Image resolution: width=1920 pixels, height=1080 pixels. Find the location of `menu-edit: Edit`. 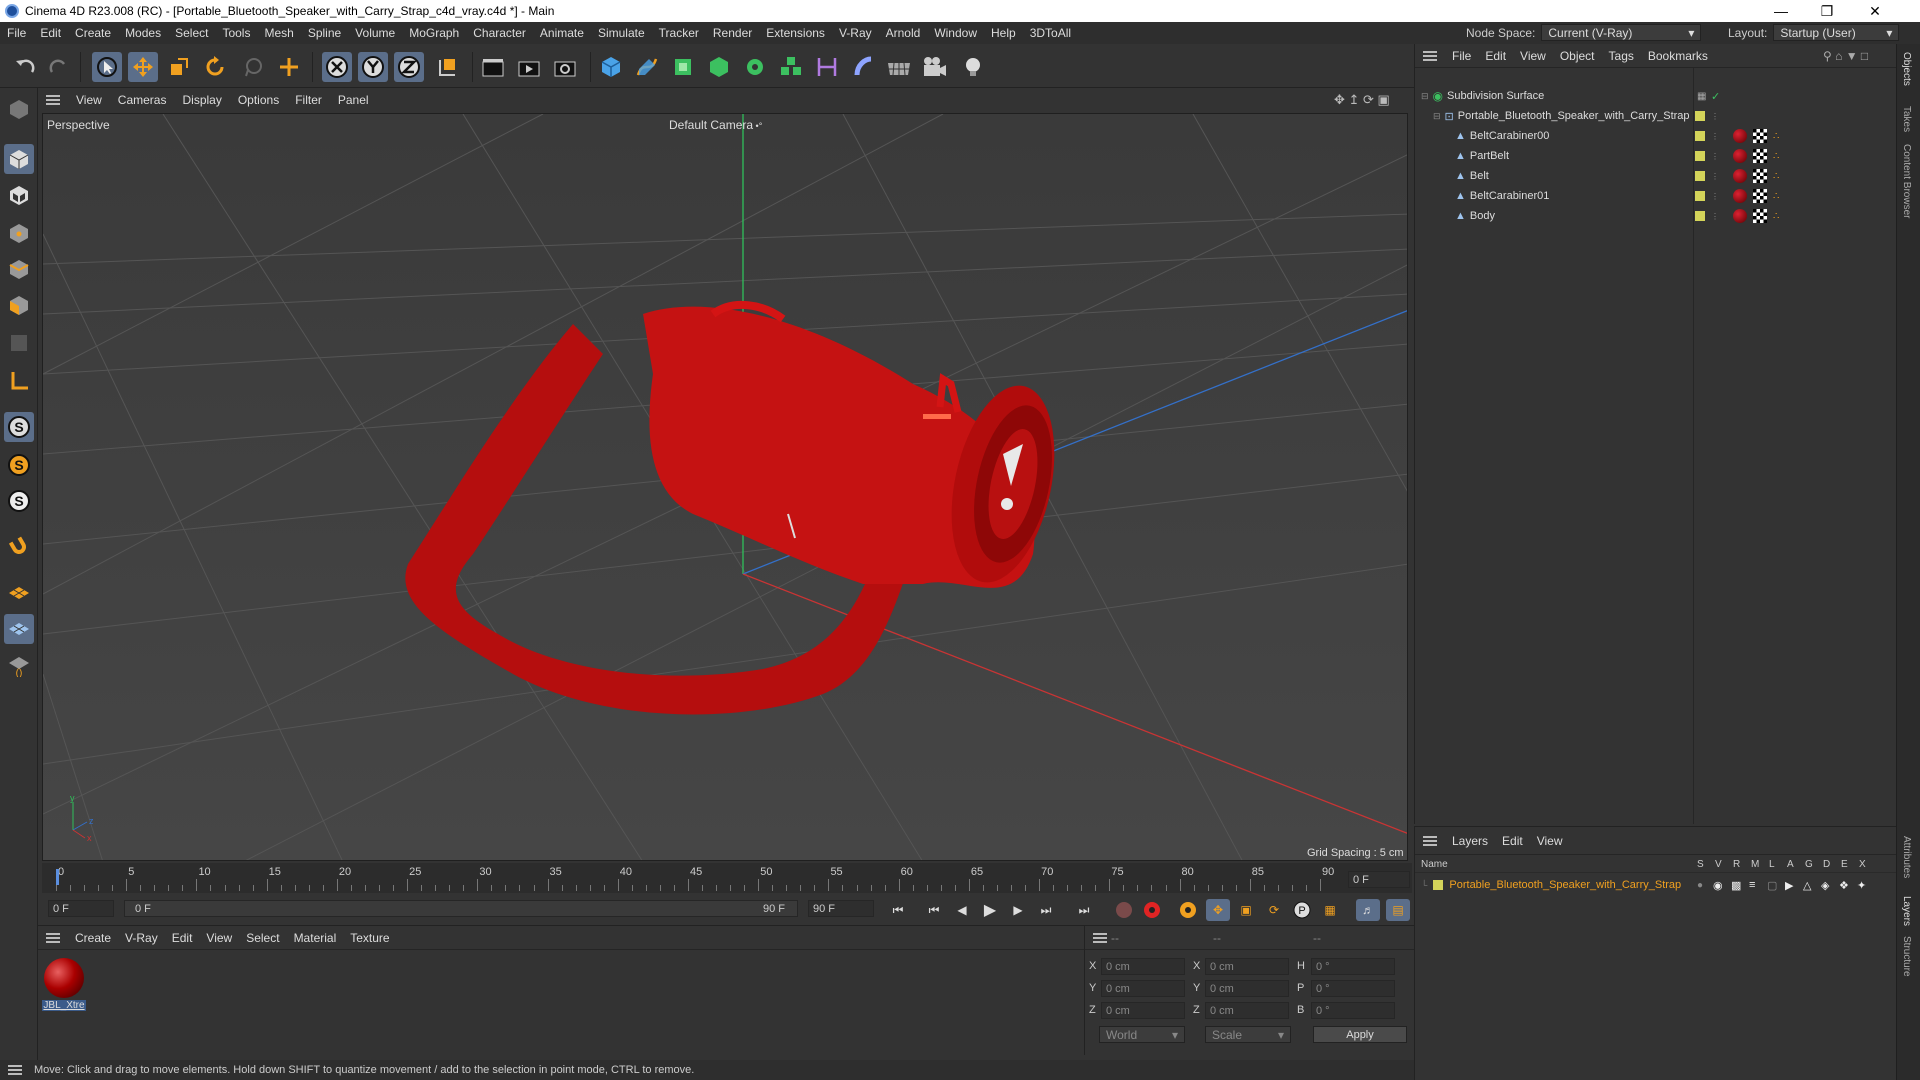

menu-edit: Edit is located at coordinates (50, 33).